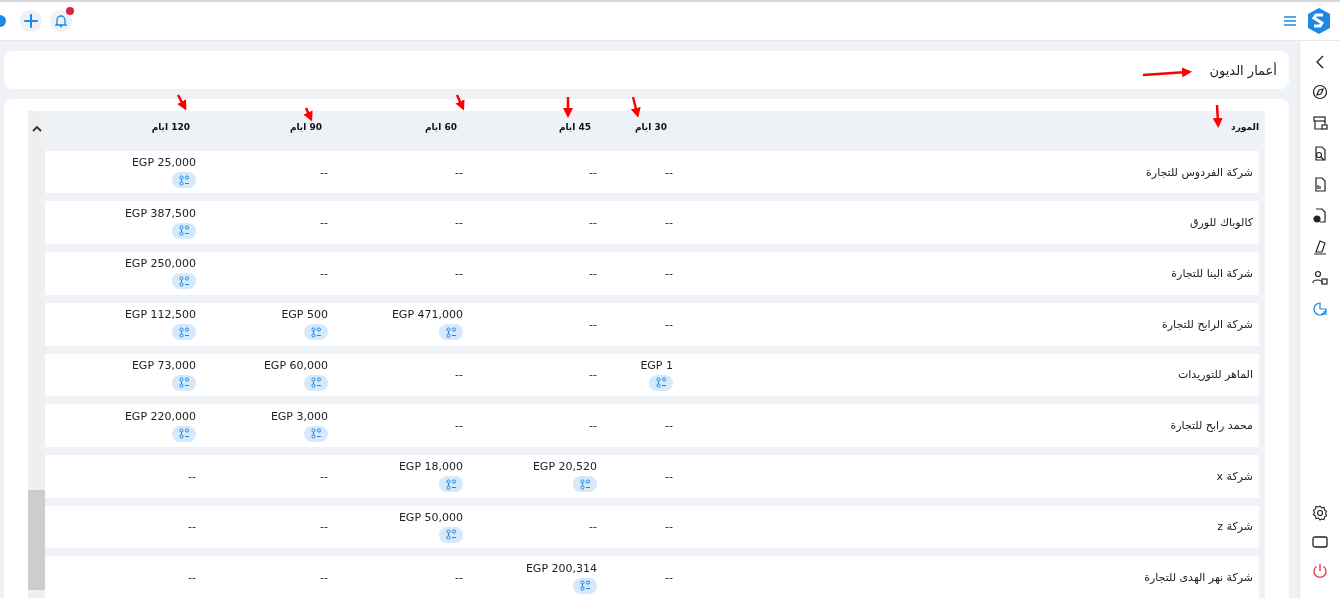  What do you see at coordinates (170, 126) in the screenshot?
I see `column-header: 120 ايام` at bounding box center [170, 126].